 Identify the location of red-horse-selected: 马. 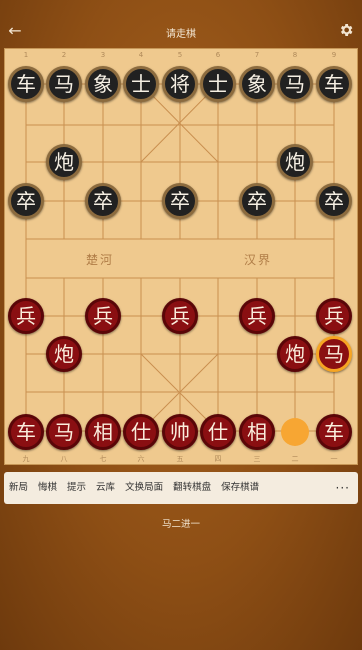
(334, 354).